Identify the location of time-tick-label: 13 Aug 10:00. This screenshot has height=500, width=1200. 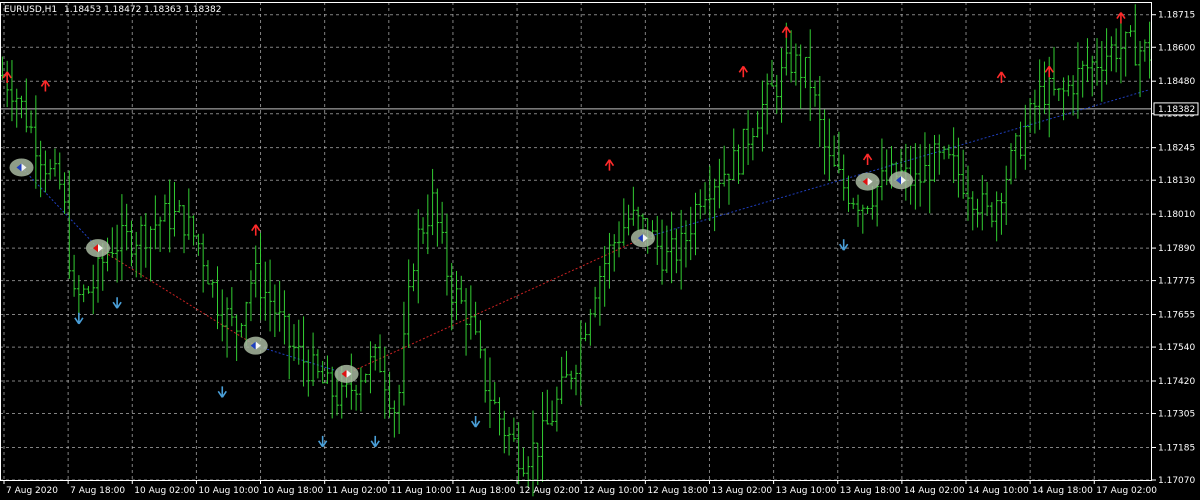
(806, 491).